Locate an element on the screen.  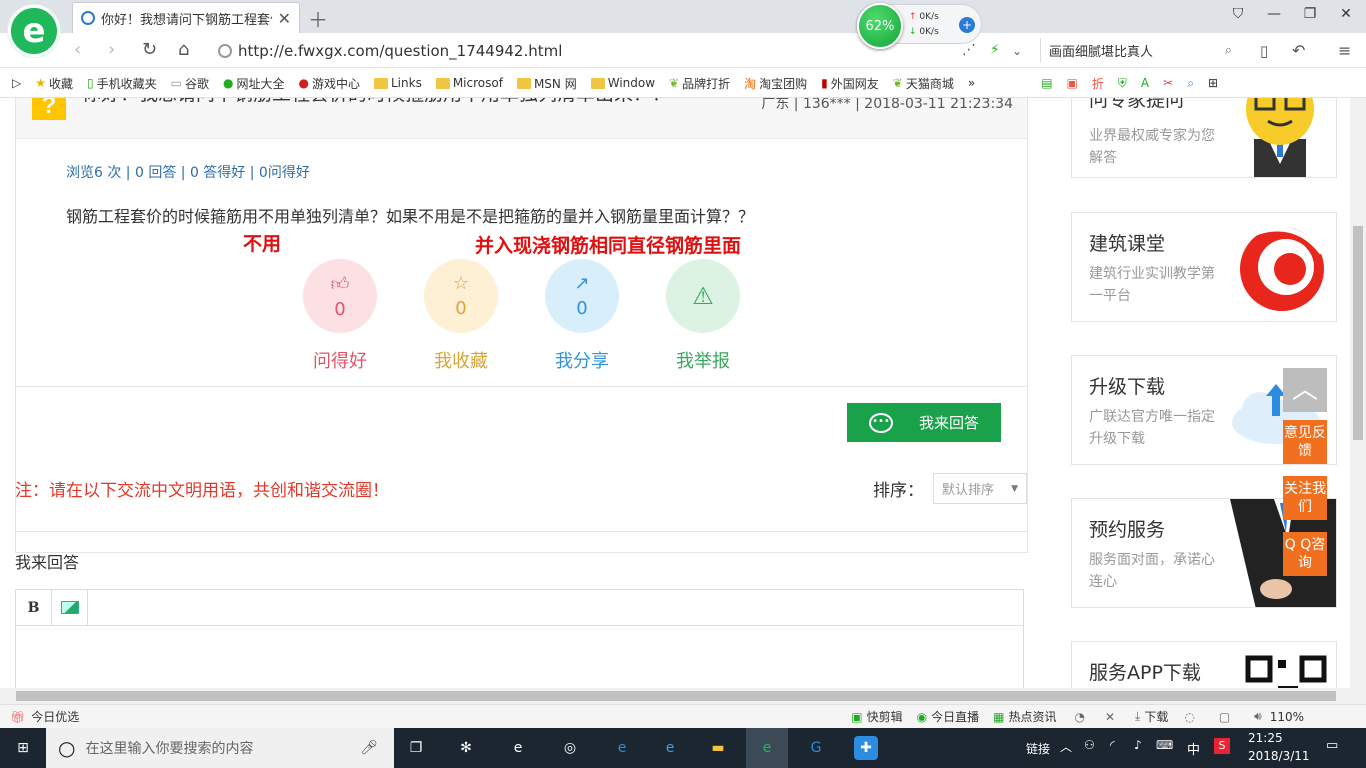
maximize-button: ❐ is located at coordinates (1310, 14).